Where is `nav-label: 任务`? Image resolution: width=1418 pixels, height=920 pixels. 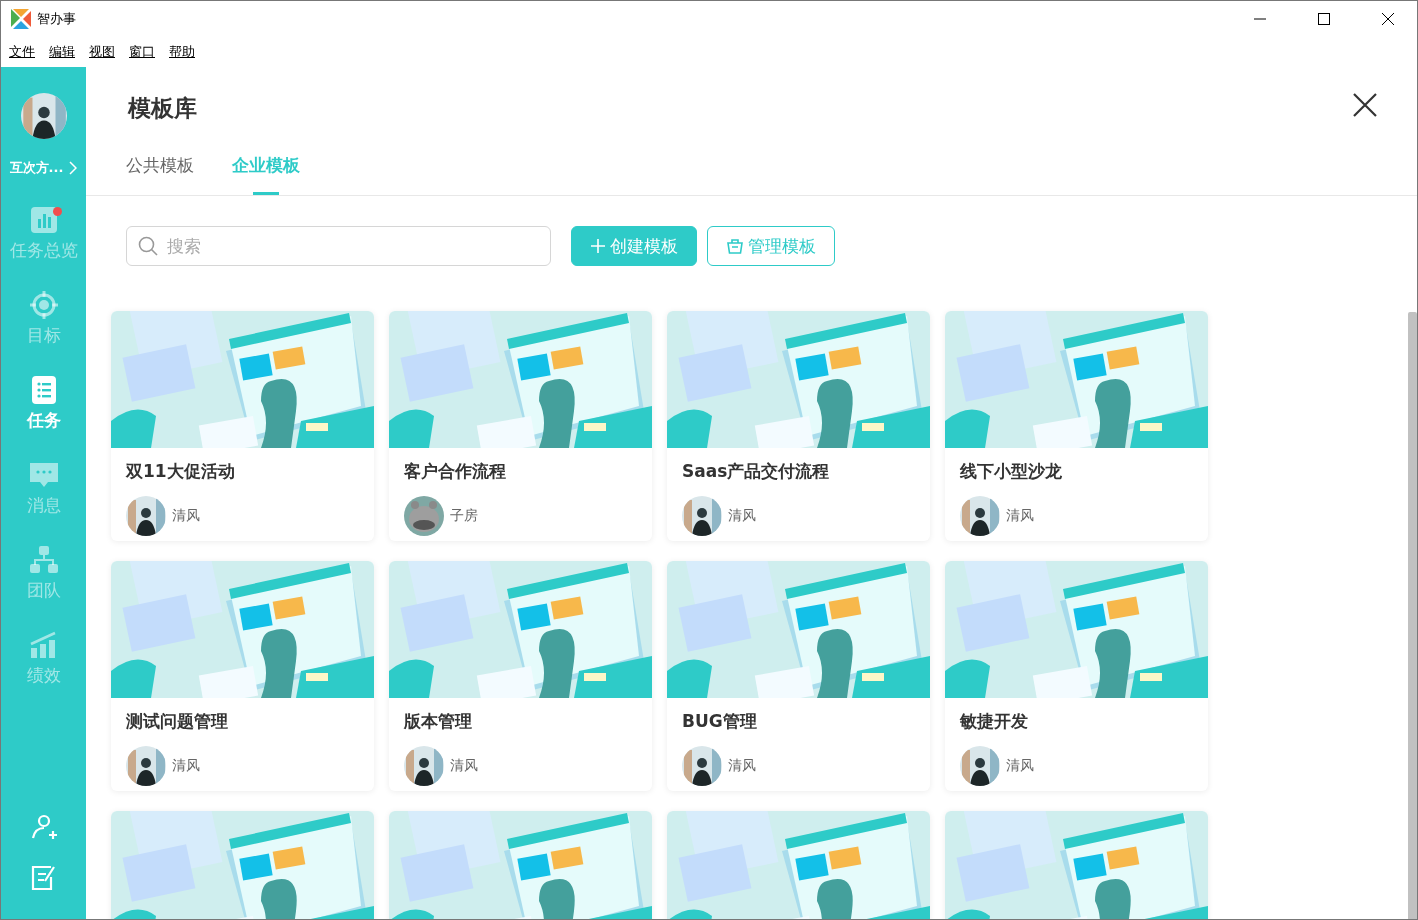 nav-label: 任务 is located at coordinates (43, 420).